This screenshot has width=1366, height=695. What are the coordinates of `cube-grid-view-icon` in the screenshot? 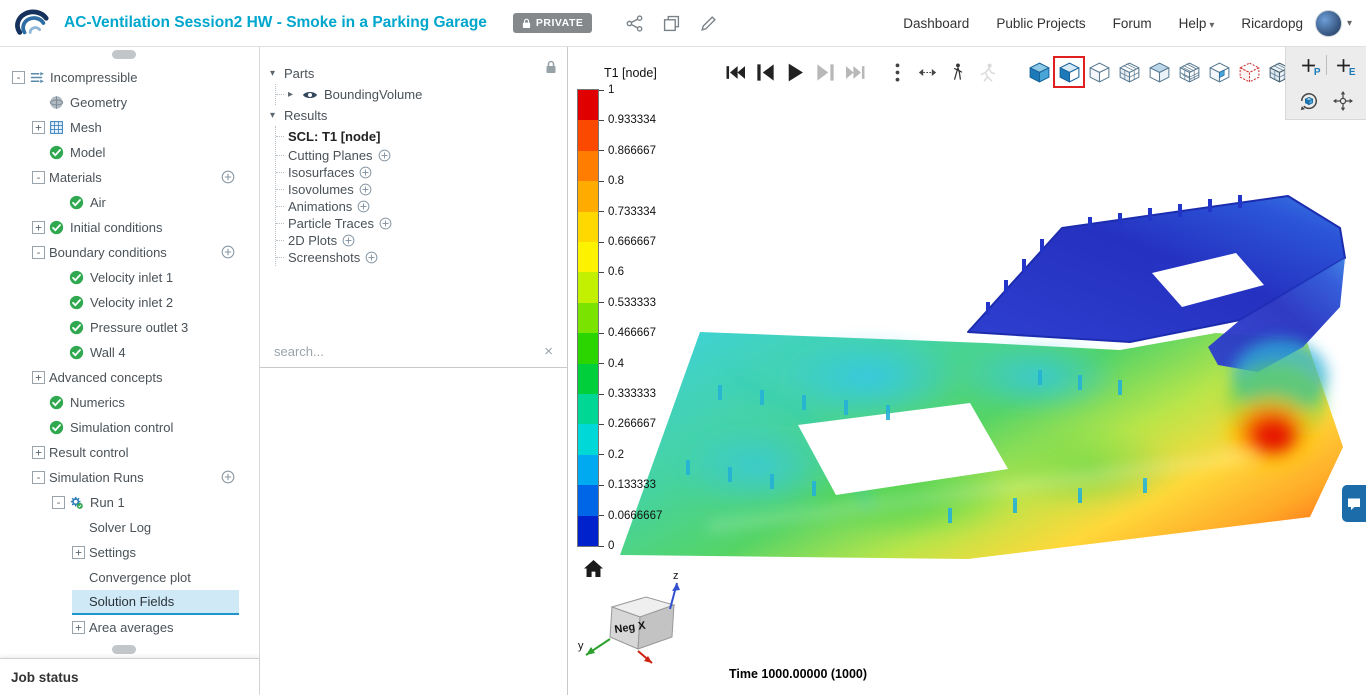 It's located at (1129, 72).